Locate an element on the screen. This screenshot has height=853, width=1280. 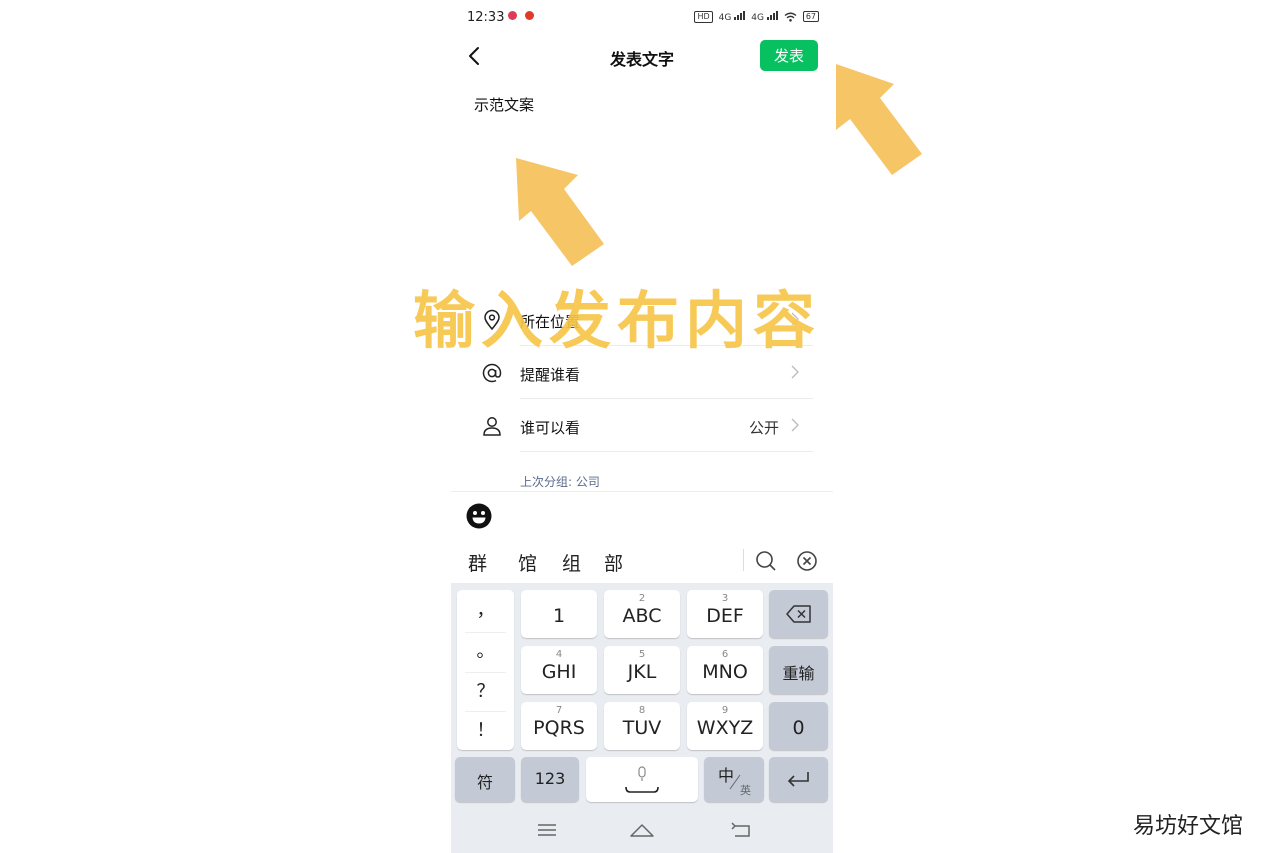
microphone-icon is located at coordinates (642, 779).